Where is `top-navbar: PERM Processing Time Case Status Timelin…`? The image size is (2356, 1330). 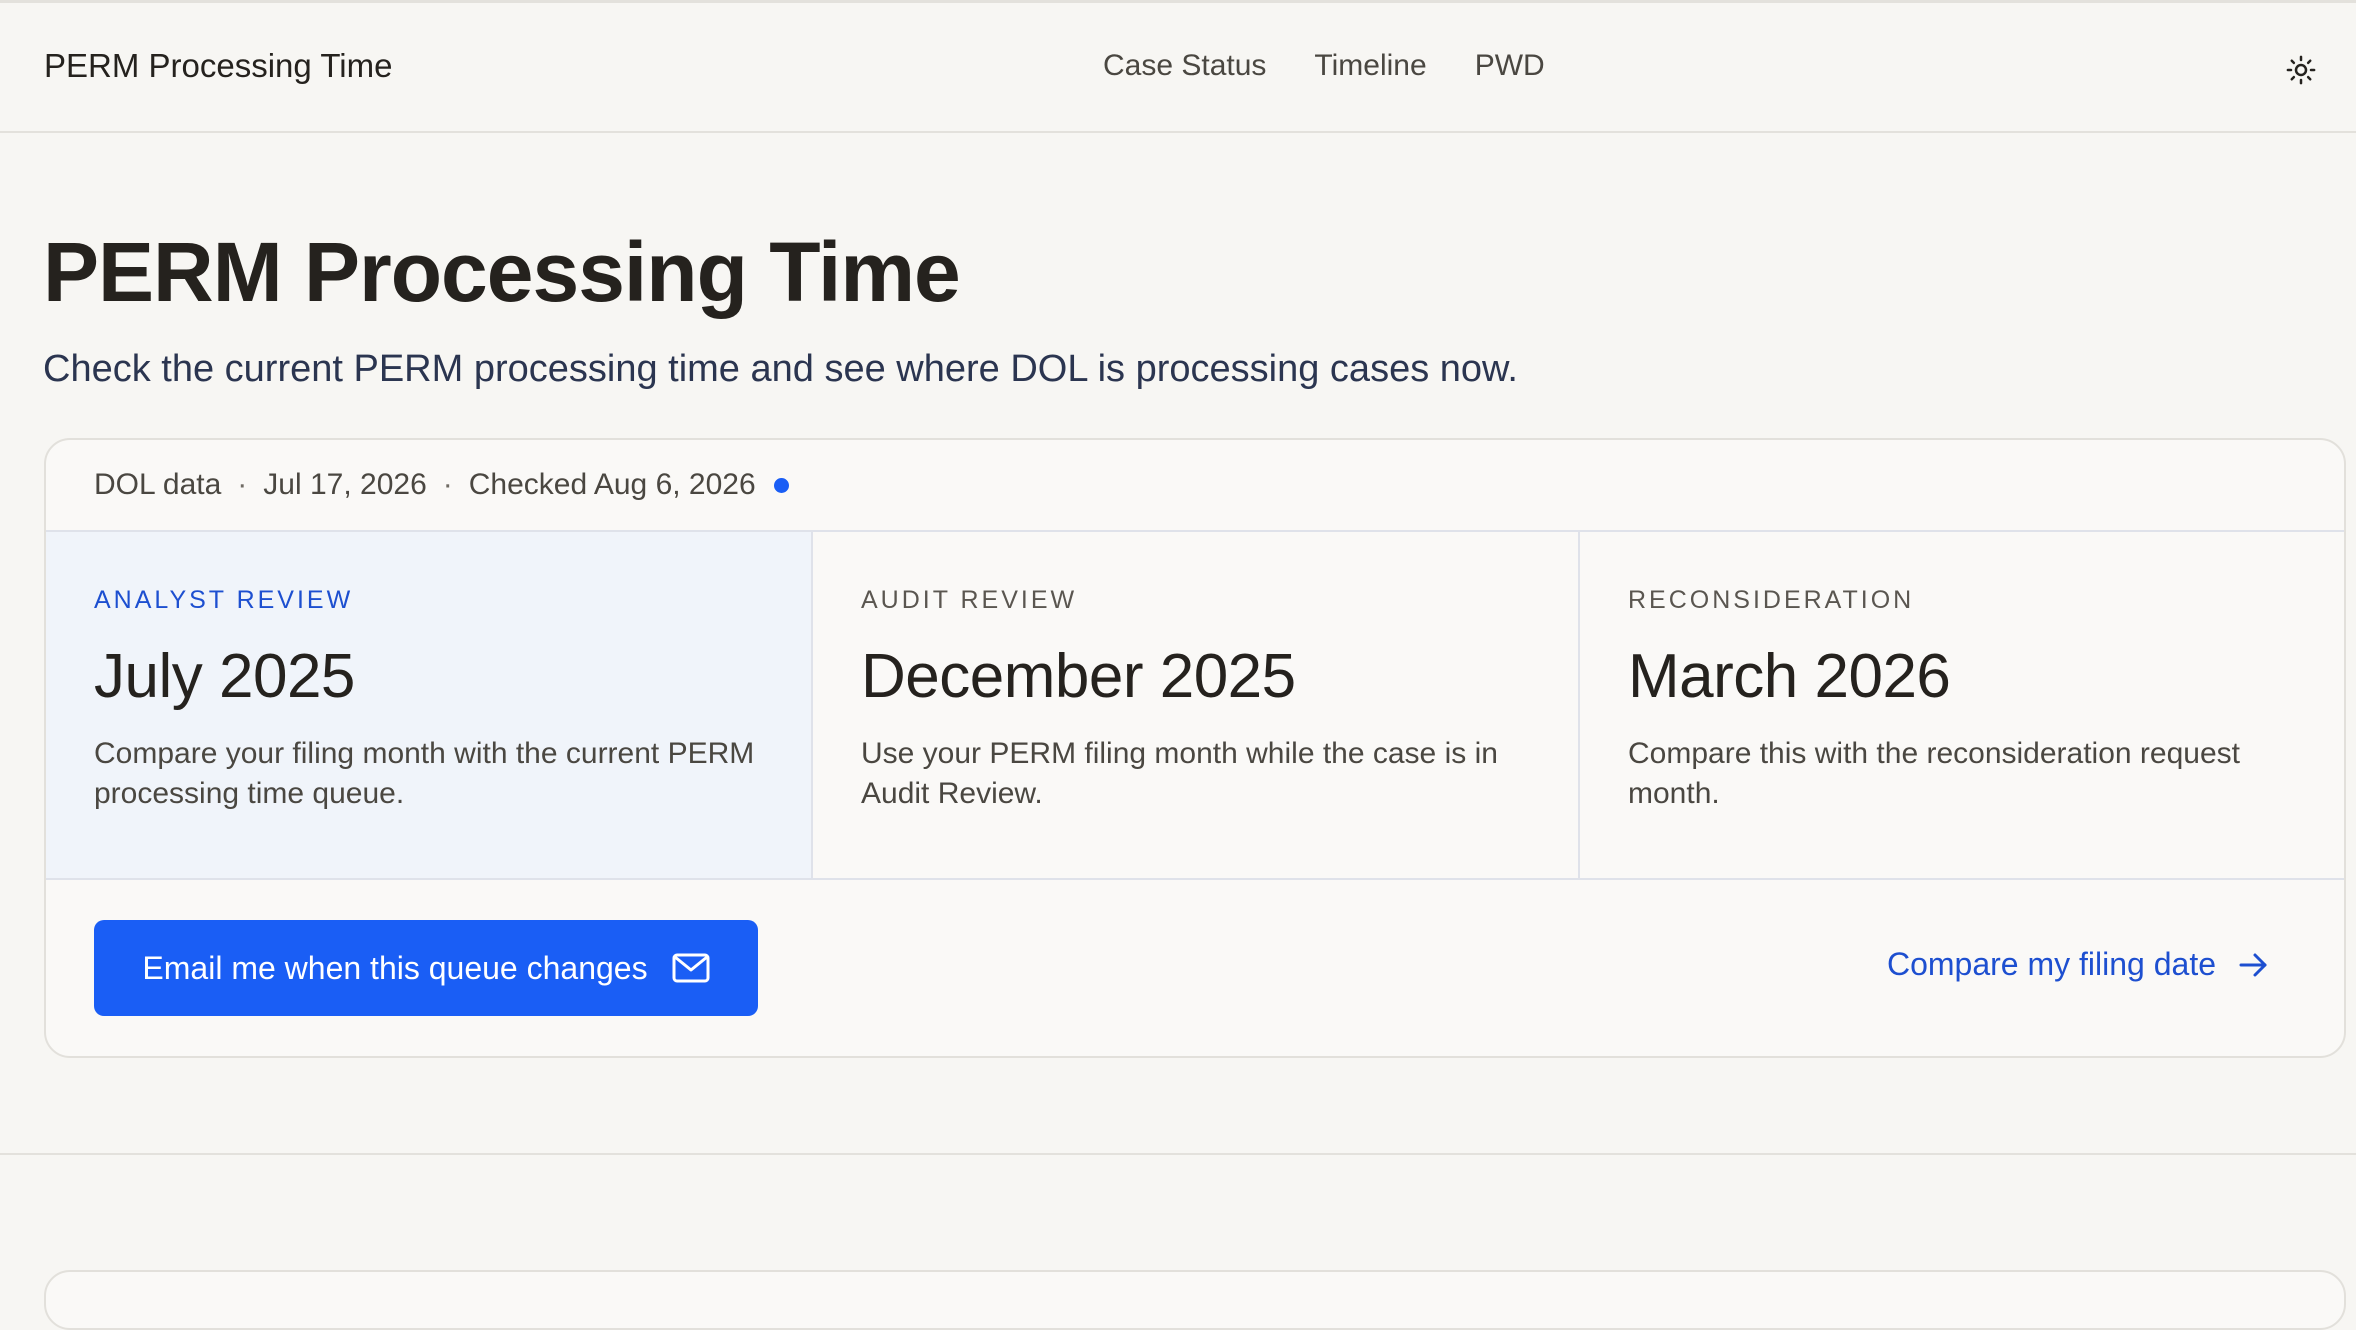
top-navbar: PERM Processing Time Case Status Timelin… is located at coordinates (1178, 68).